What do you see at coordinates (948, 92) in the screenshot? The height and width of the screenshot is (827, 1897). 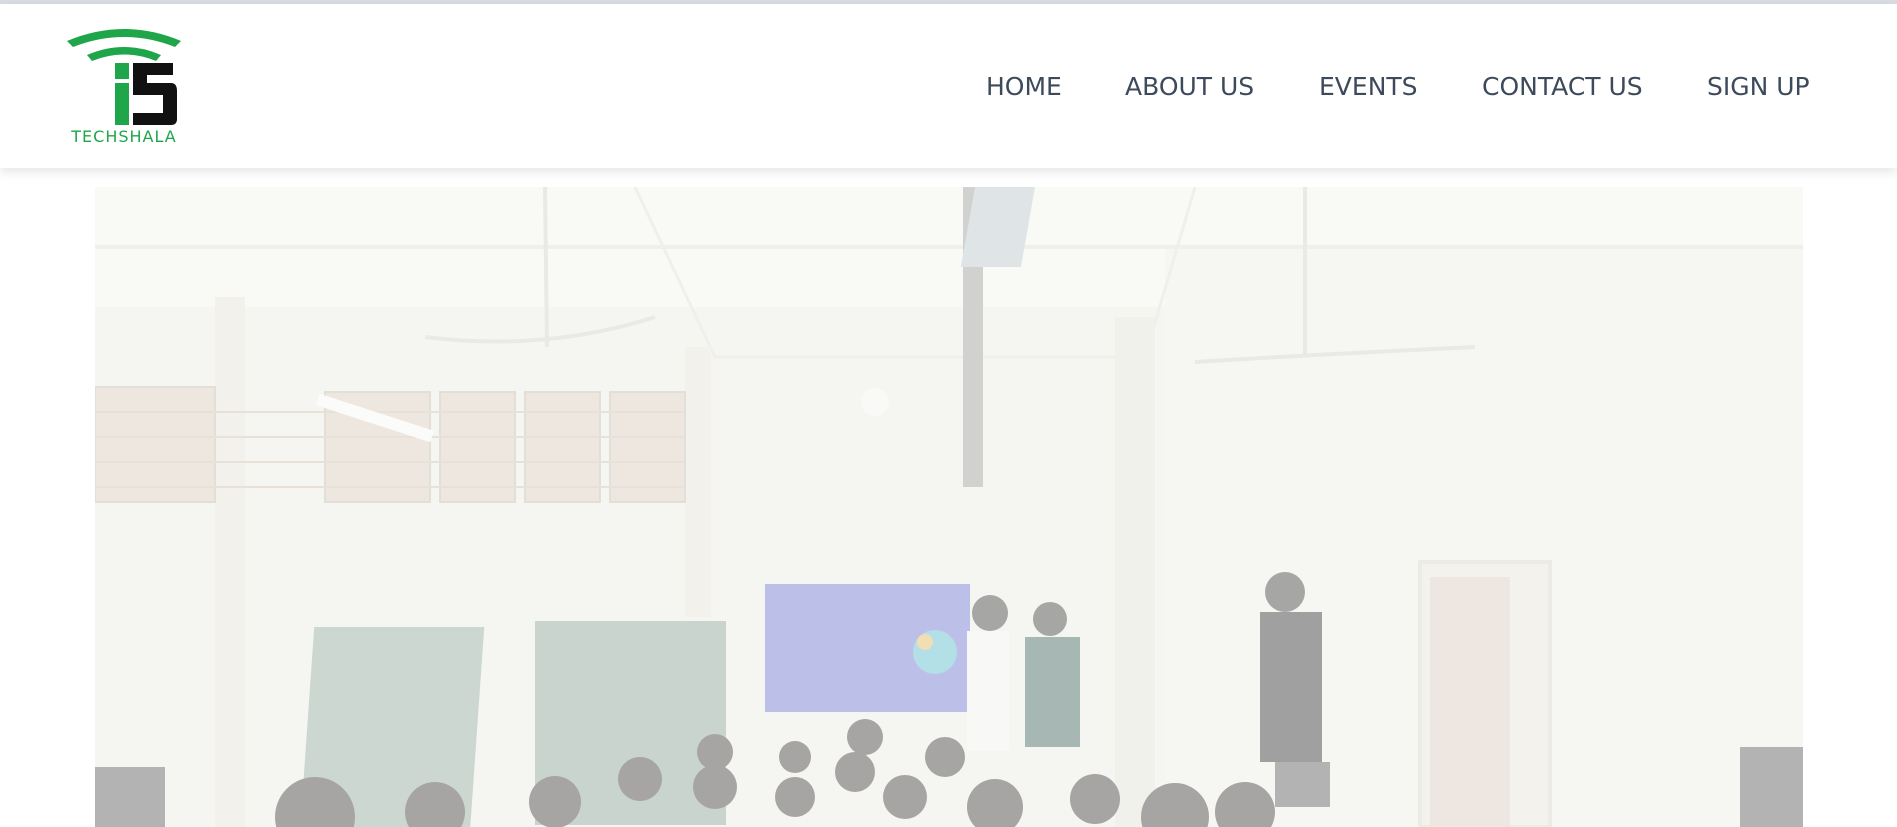 I see `main-nav: HOME ABOUT US EVENTS CONTACT US SIGN UP` at bounding box center [948, 92].